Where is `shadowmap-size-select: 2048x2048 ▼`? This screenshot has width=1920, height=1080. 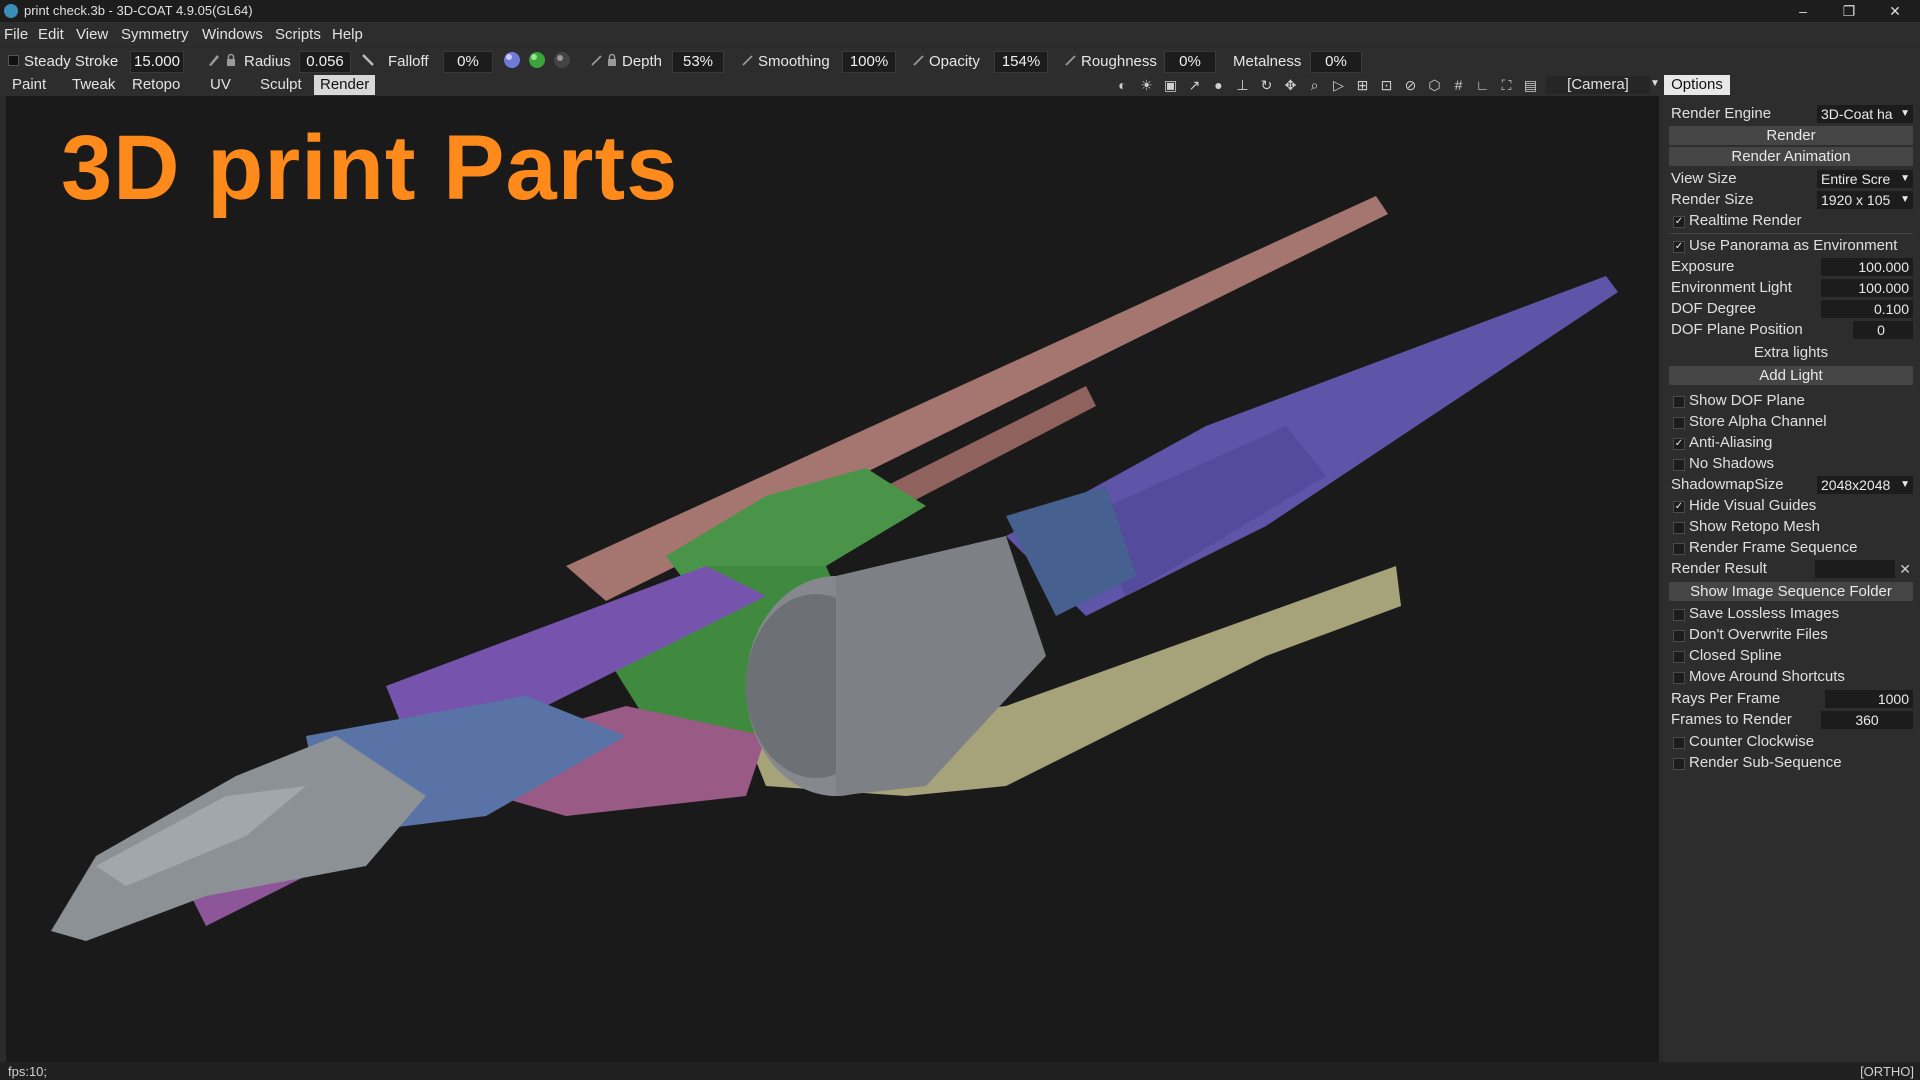 shadowmap-size-select: 2048x2048 ▼ is located at coordinates (1865, 485).